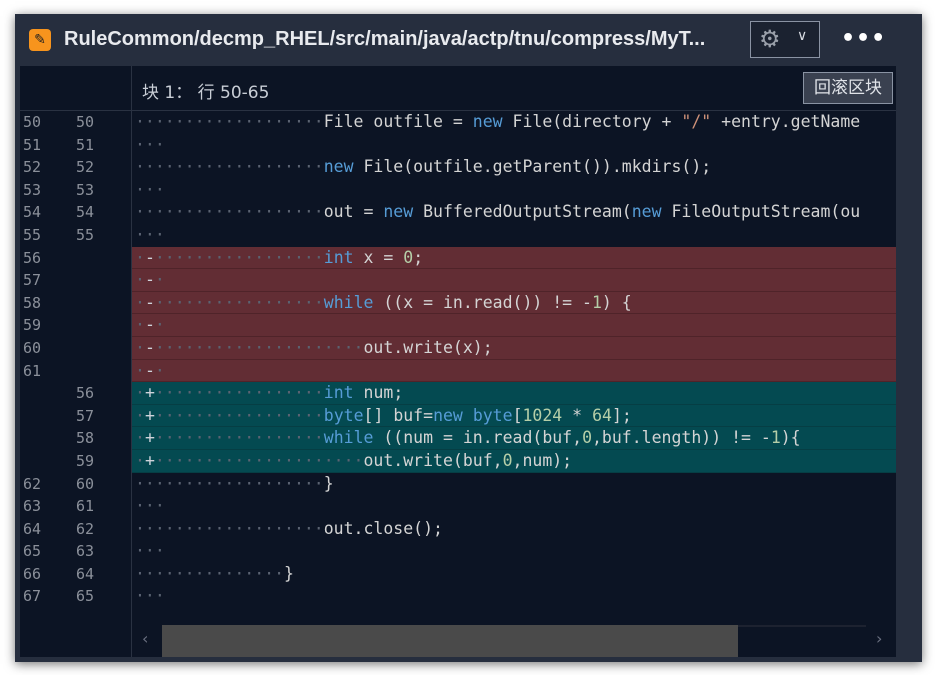  What do you see at coordinates (770, 39) in the screenshot?
I see `gear-icon: ⚙` at bounding box center [770, 39].